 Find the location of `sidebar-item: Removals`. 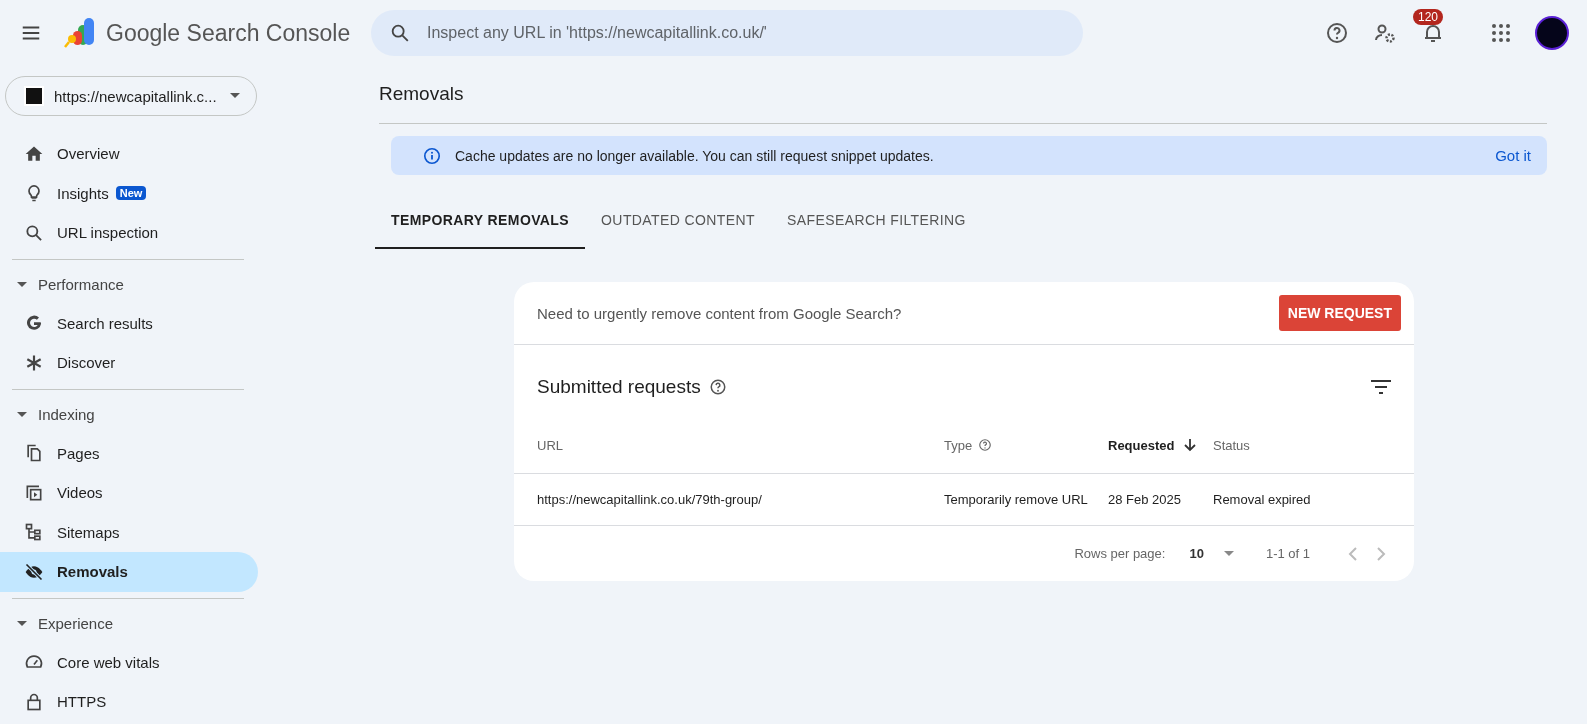

sidebar-item: Removals is located at coordinates (129, 572).